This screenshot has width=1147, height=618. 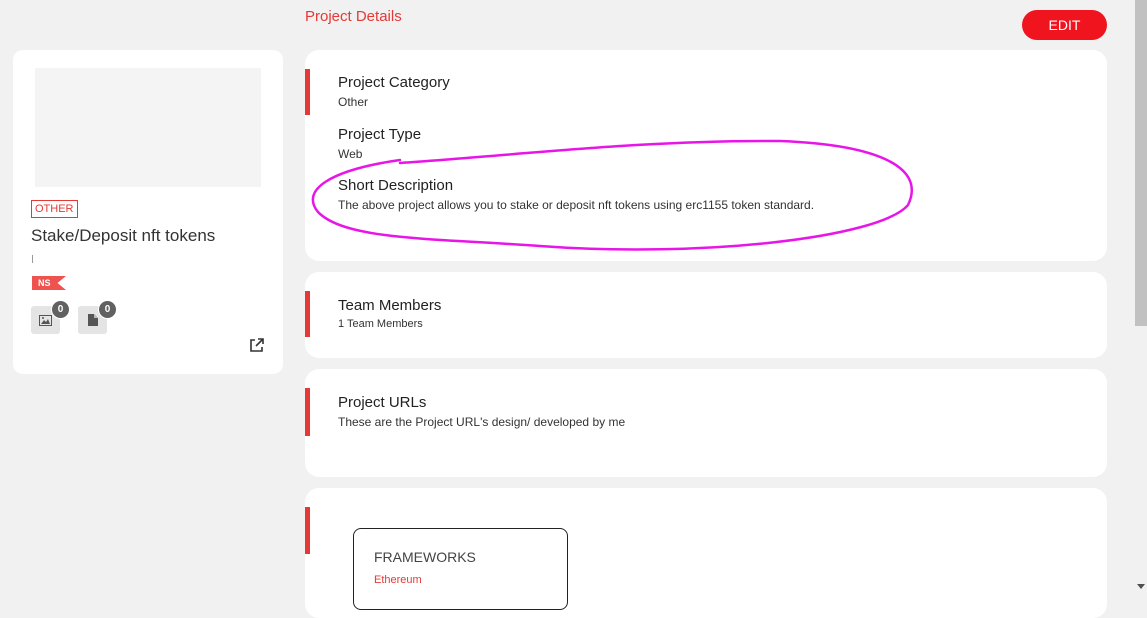 What do you see at coordinates (1141, 163) in the screenshot?
I see `scrollbar-thumb` at bounding box center [1141, 163].